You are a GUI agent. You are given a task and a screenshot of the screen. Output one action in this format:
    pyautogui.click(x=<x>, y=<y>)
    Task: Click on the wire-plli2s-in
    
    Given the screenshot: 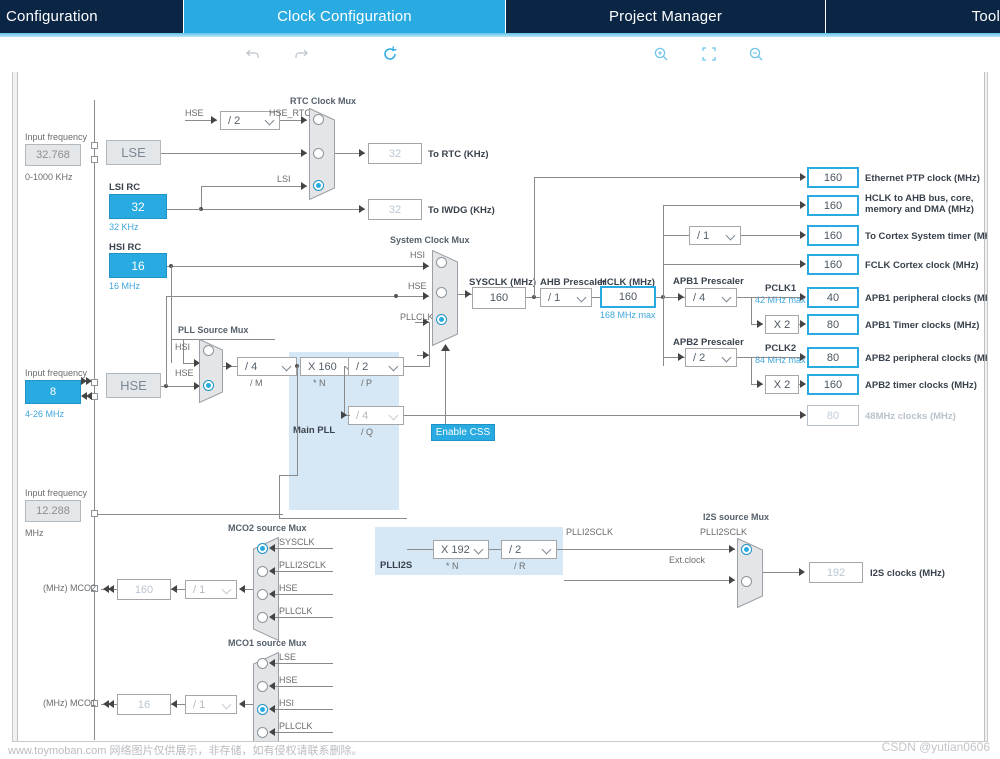 What is the action you would take?
    pyautogui.click(x=420, y=549)
    